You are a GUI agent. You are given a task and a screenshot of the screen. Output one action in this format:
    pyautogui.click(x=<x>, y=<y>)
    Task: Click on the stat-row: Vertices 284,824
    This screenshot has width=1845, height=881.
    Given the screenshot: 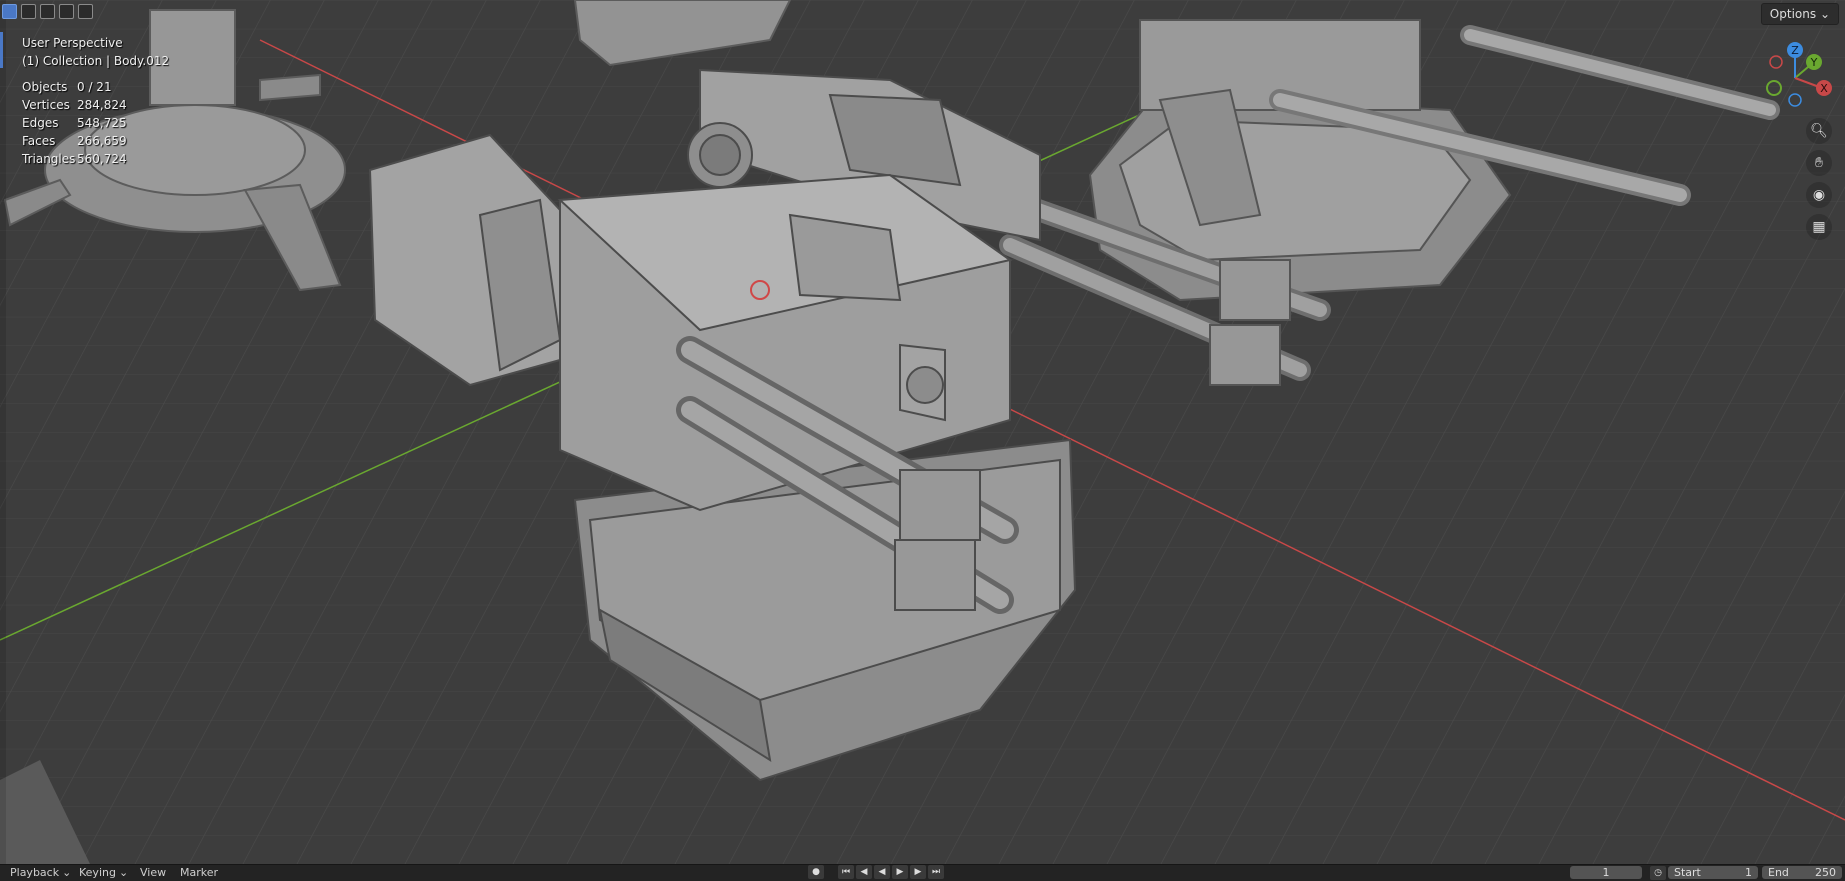 What is the action you would take?
    pyautogui.click(x=74, y=107)
    